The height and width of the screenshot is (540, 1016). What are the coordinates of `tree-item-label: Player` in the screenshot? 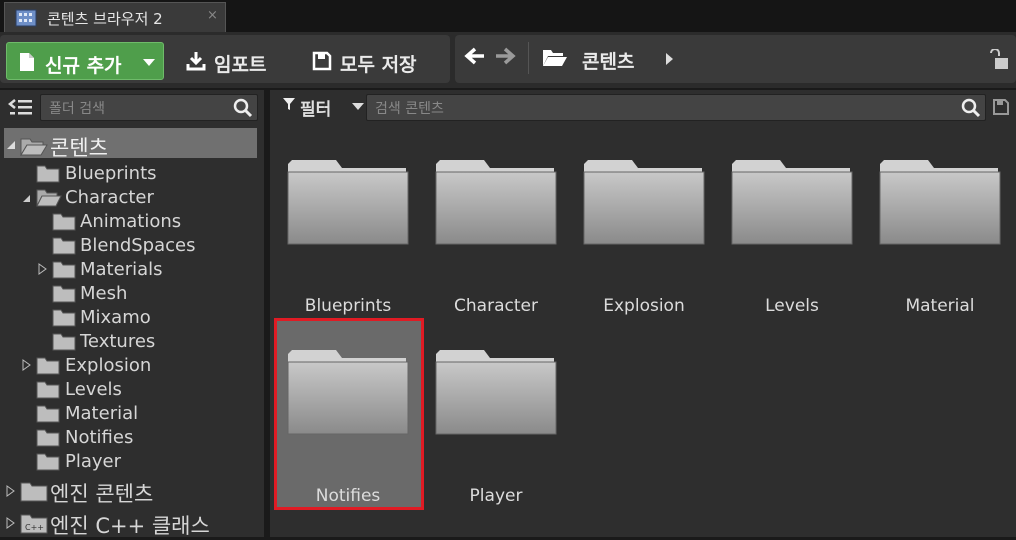 It's located at (93, 461).